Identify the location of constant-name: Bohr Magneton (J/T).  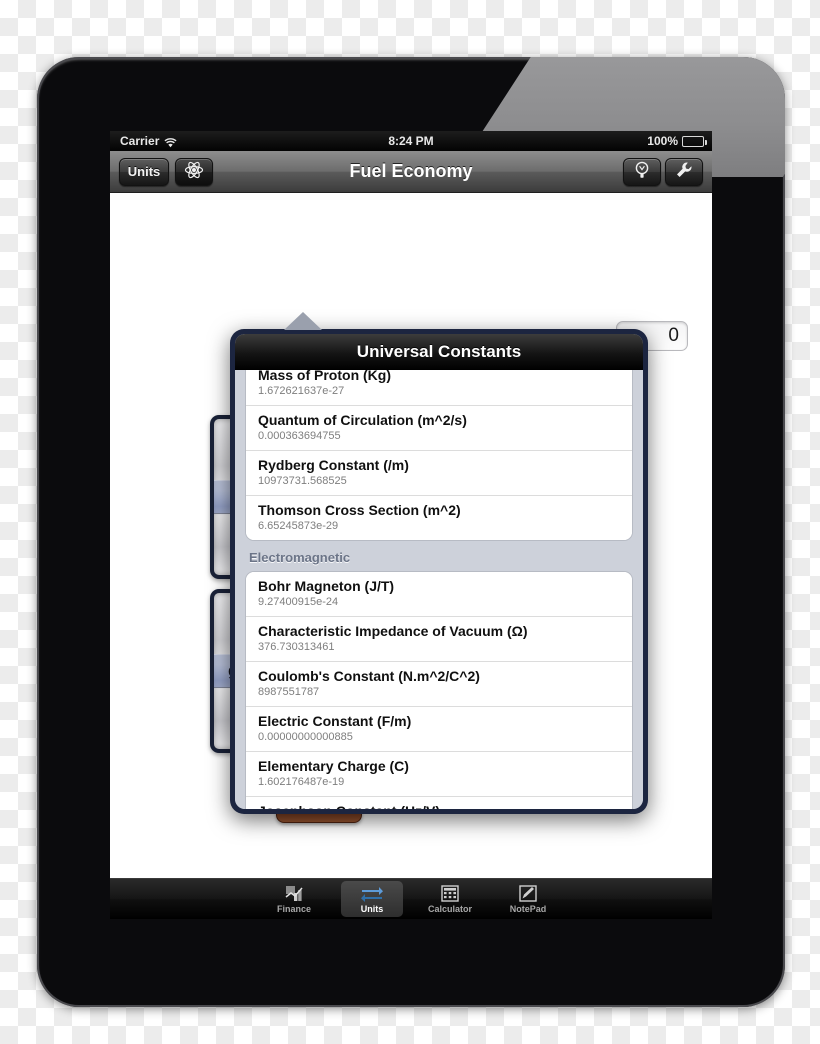
(326, 586).